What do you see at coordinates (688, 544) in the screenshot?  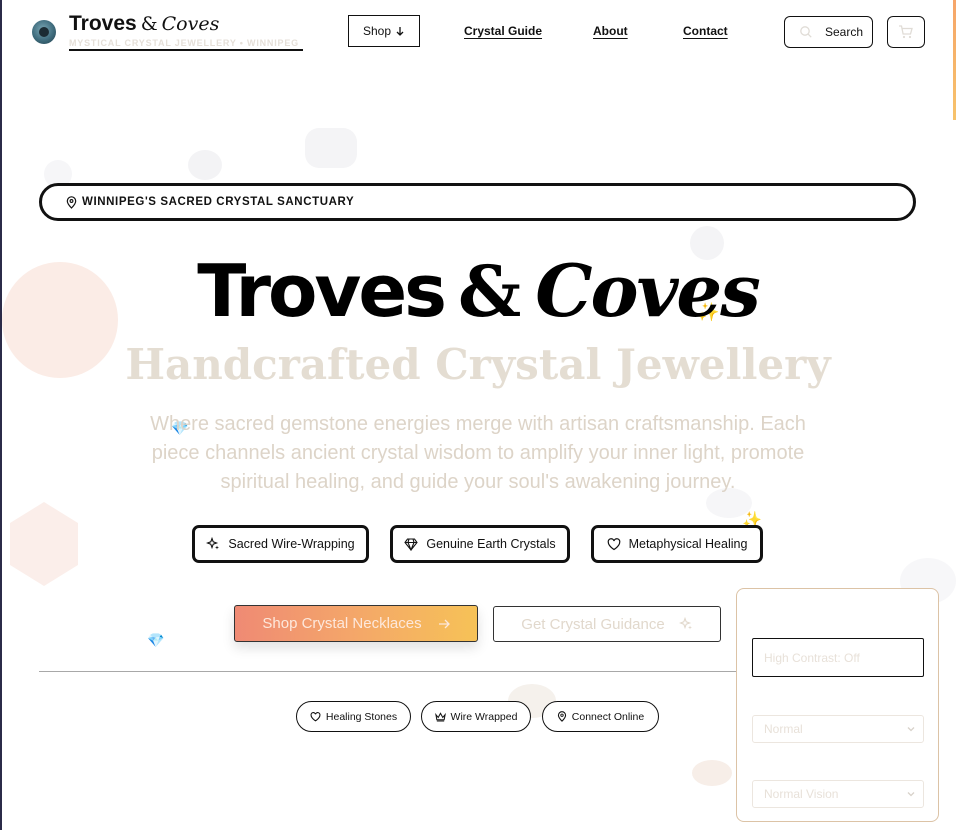 I see `feature-label: Metaphysical Healing` at bounding box center [688, 544].